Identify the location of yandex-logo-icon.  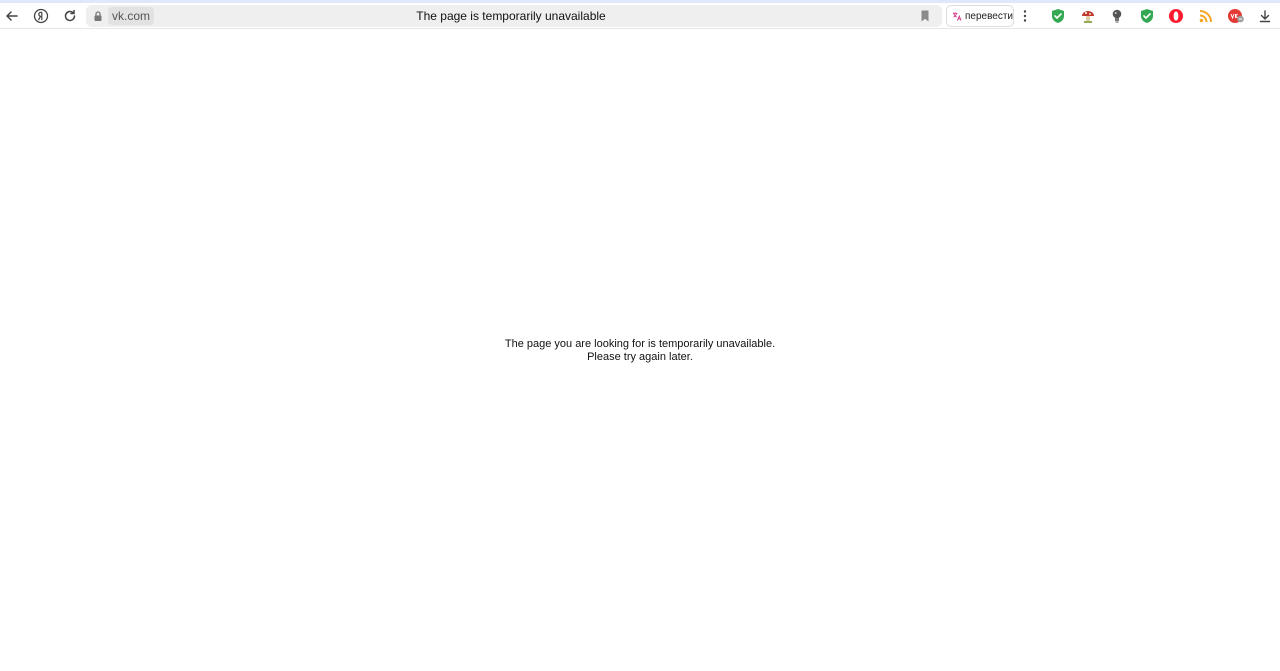
(41, 16).